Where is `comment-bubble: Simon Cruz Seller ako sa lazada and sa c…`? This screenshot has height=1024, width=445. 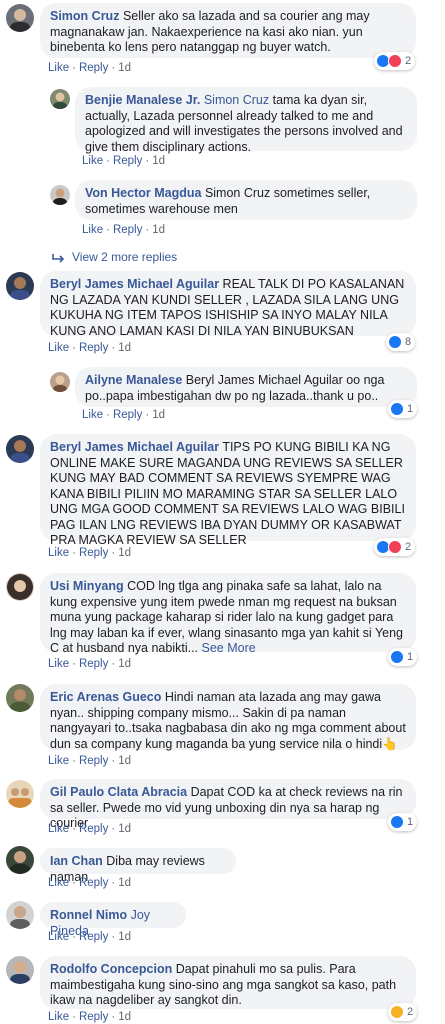 comment-bubble: Simon Cruz Seller ako sa lazada and sa c… is located at coordinates (228, 30).